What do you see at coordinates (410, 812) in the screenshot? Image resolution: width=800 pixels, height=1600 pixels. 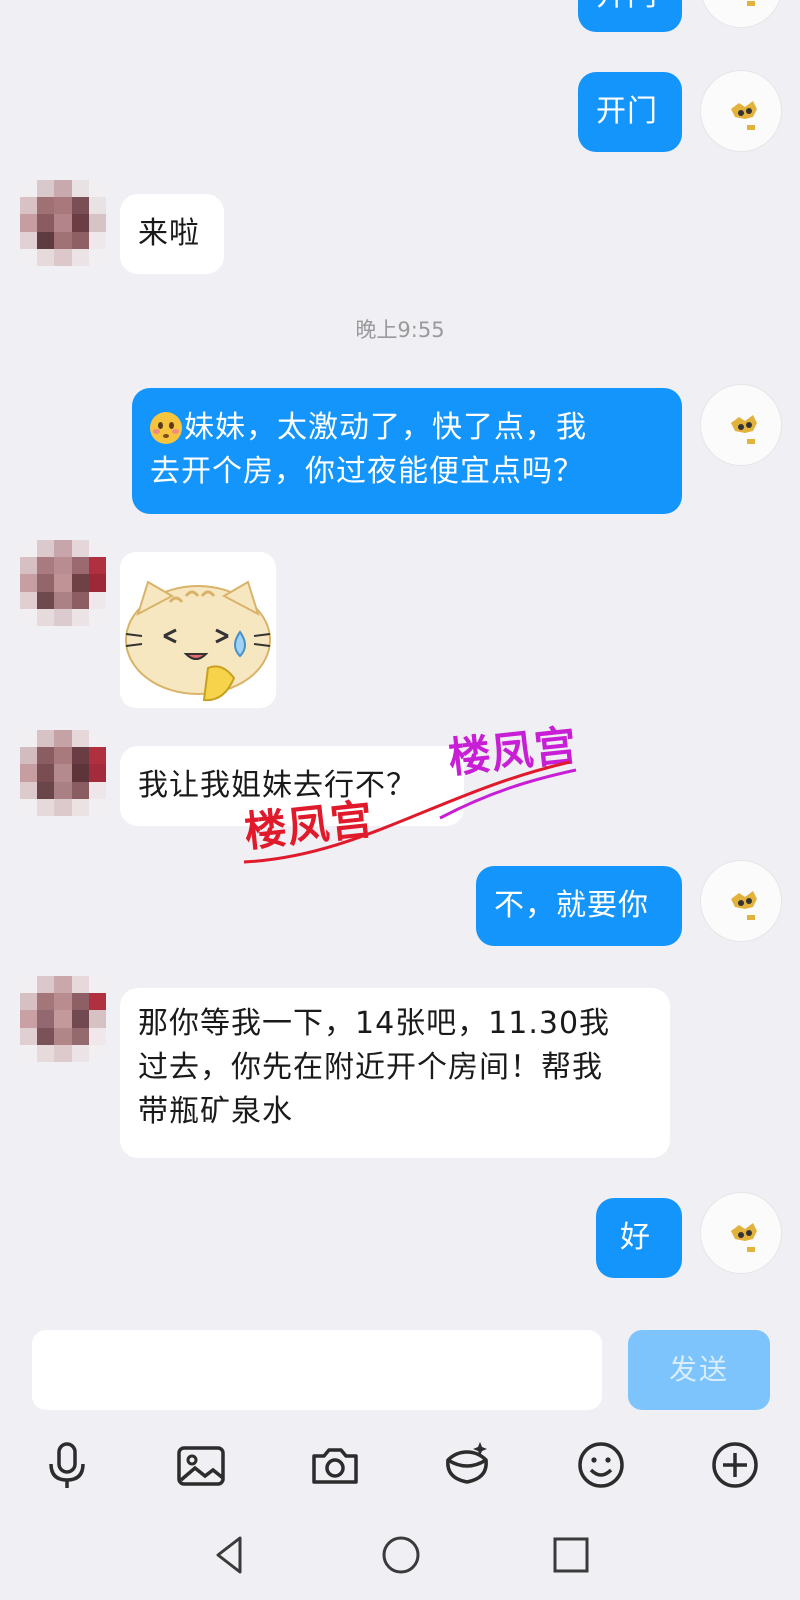 I see `watermark-underline` at bounding box center [410, 812].